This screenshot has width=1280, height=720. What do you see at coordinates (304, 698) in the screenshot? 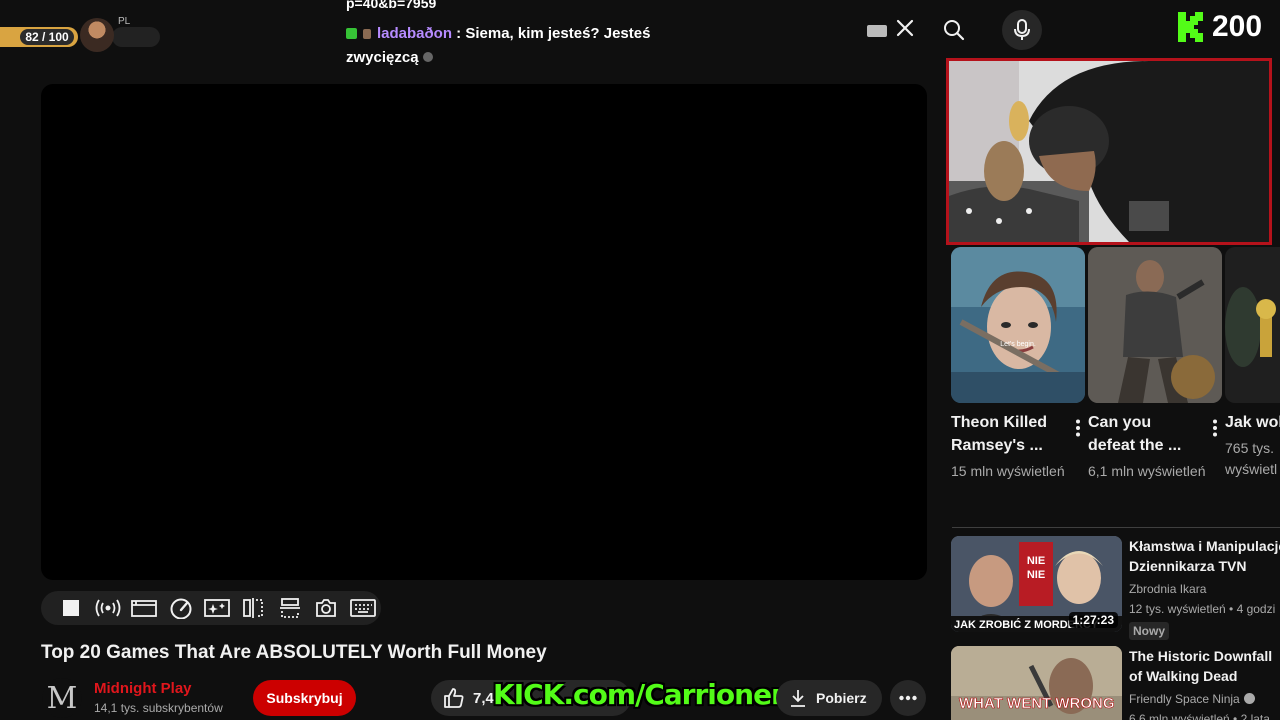
I see `subscribe-button: Subskrybuj` at bounding box center [304, 698].